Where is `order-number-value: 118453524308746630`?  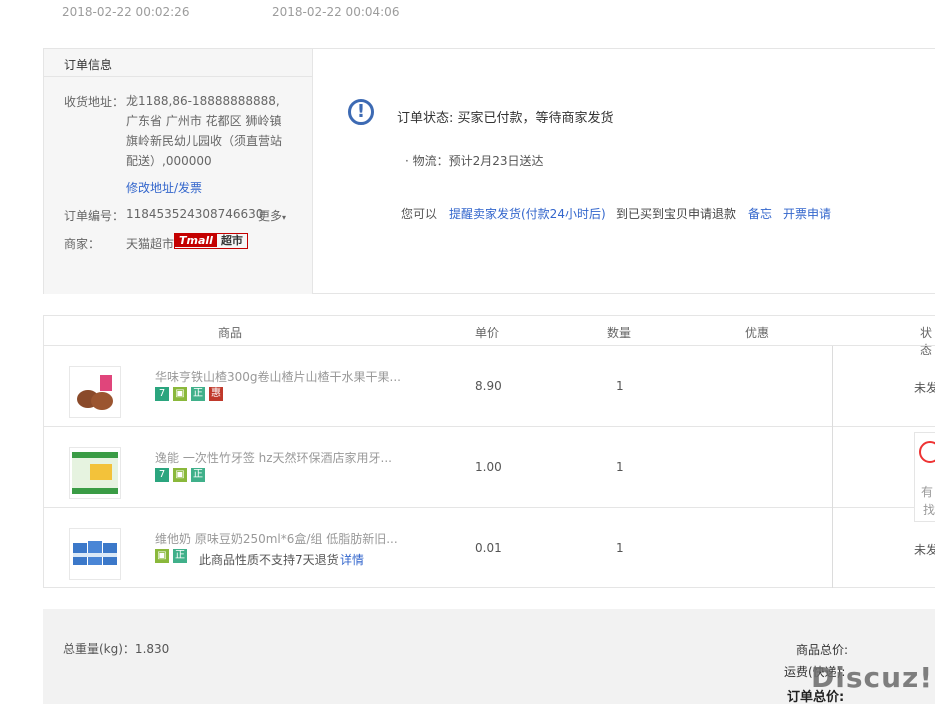
order-number-value: 118453524308746630 is located at coordinates (195, 214).